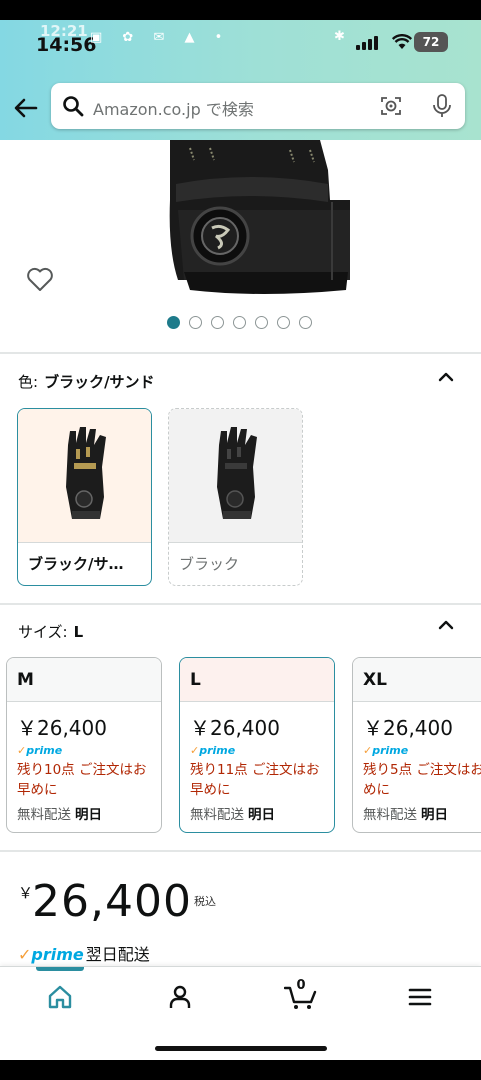  Describe the element at coordinates (160, 37) in the screenshot. I see `notification-icons: ▣ ✿ ✉ ▲ •` at that location.